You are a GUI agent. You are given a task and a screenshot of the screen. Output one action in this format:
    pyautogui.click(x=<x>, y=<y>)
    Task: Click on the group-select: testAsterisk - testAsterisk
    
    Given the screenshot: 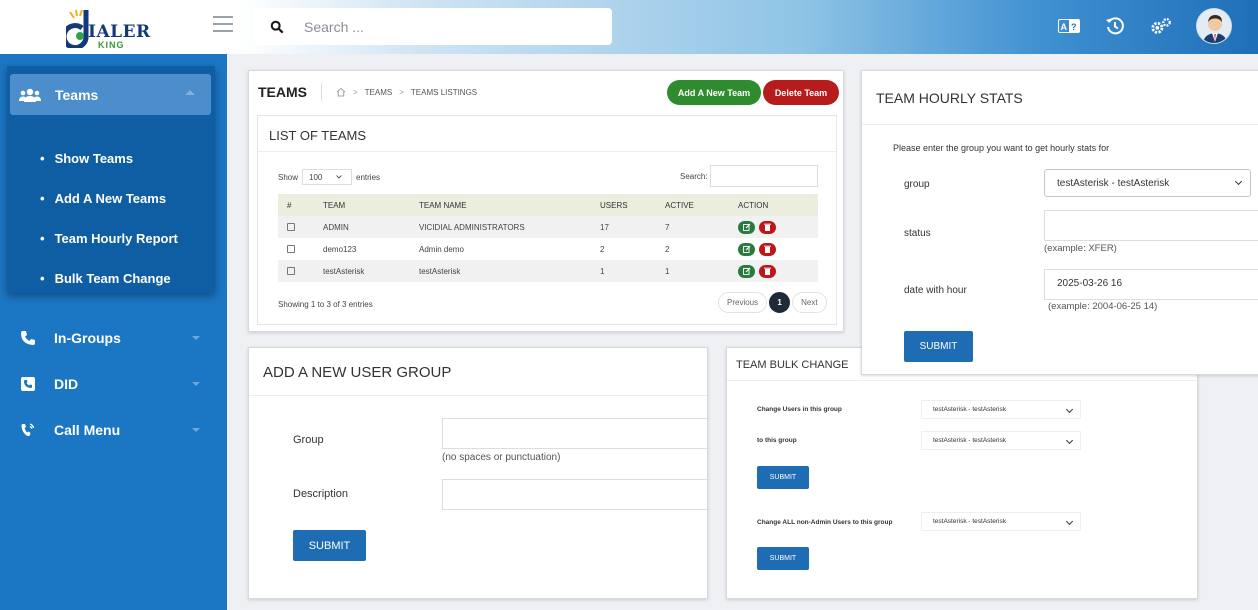 What is the action you would take?
    pyautogui.click(x=1147, y=183)
    